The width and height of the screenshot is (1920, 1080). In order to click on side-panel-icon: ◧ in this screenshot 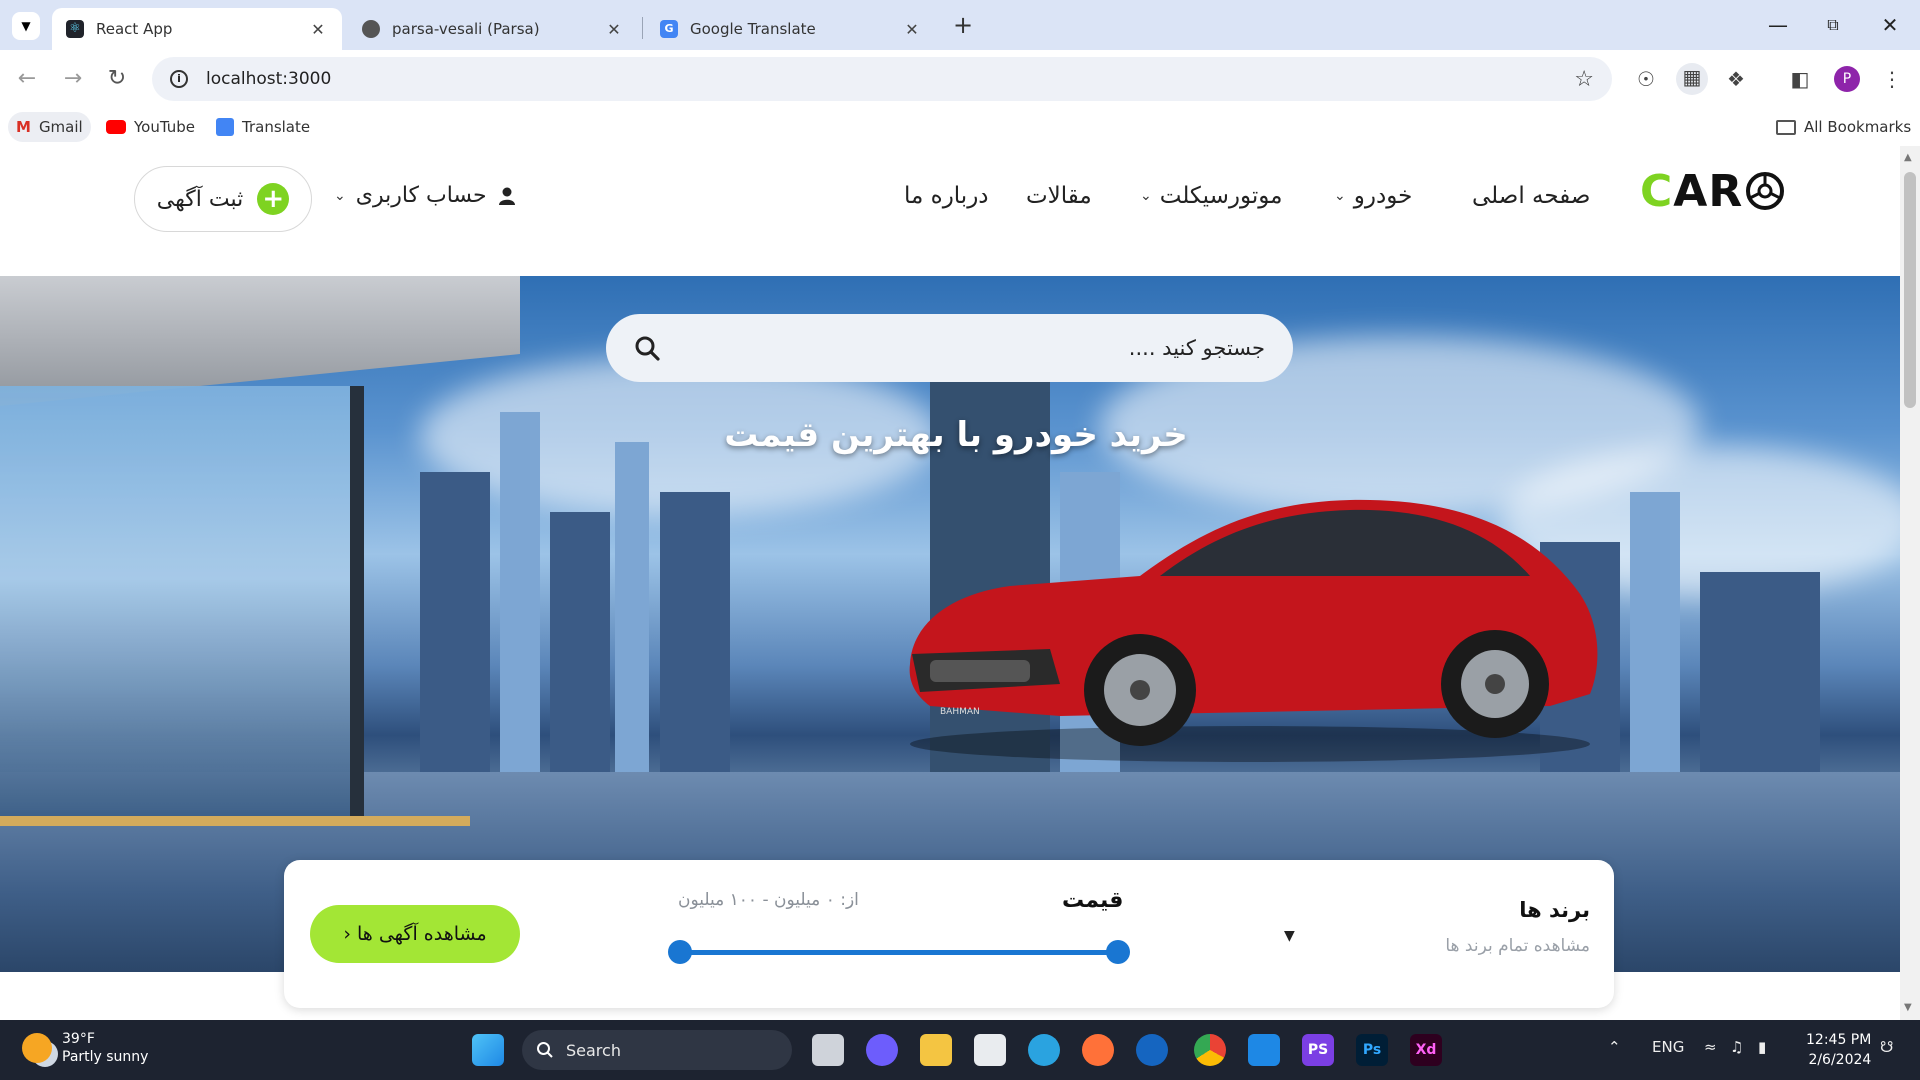, I will do `click(1800, 79)`.